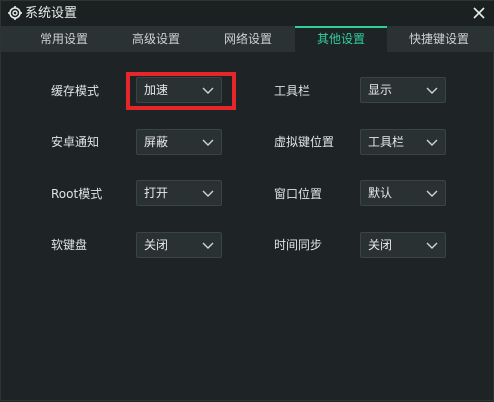 The height and width of the screenshot is (402, 494). Describe the element at coordinates (51, 13) in the screenshot. I see `window-title: 系统设置` at that location.